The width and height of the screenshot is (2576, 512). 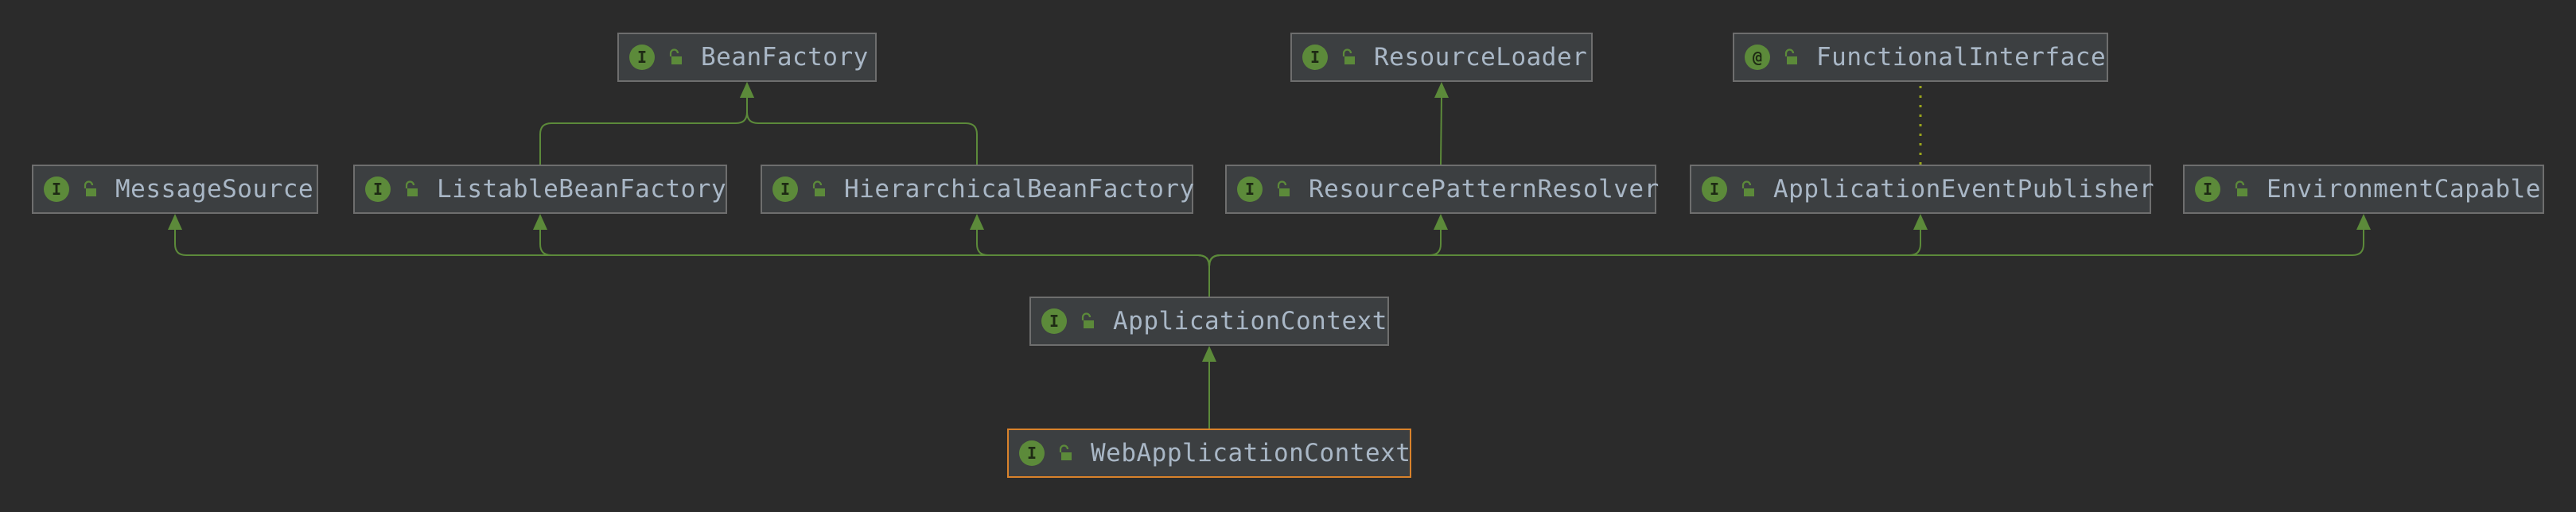 I want to click on edge-application-context-to-hierarchical-bean-factory, so click(x=1093, y=262).